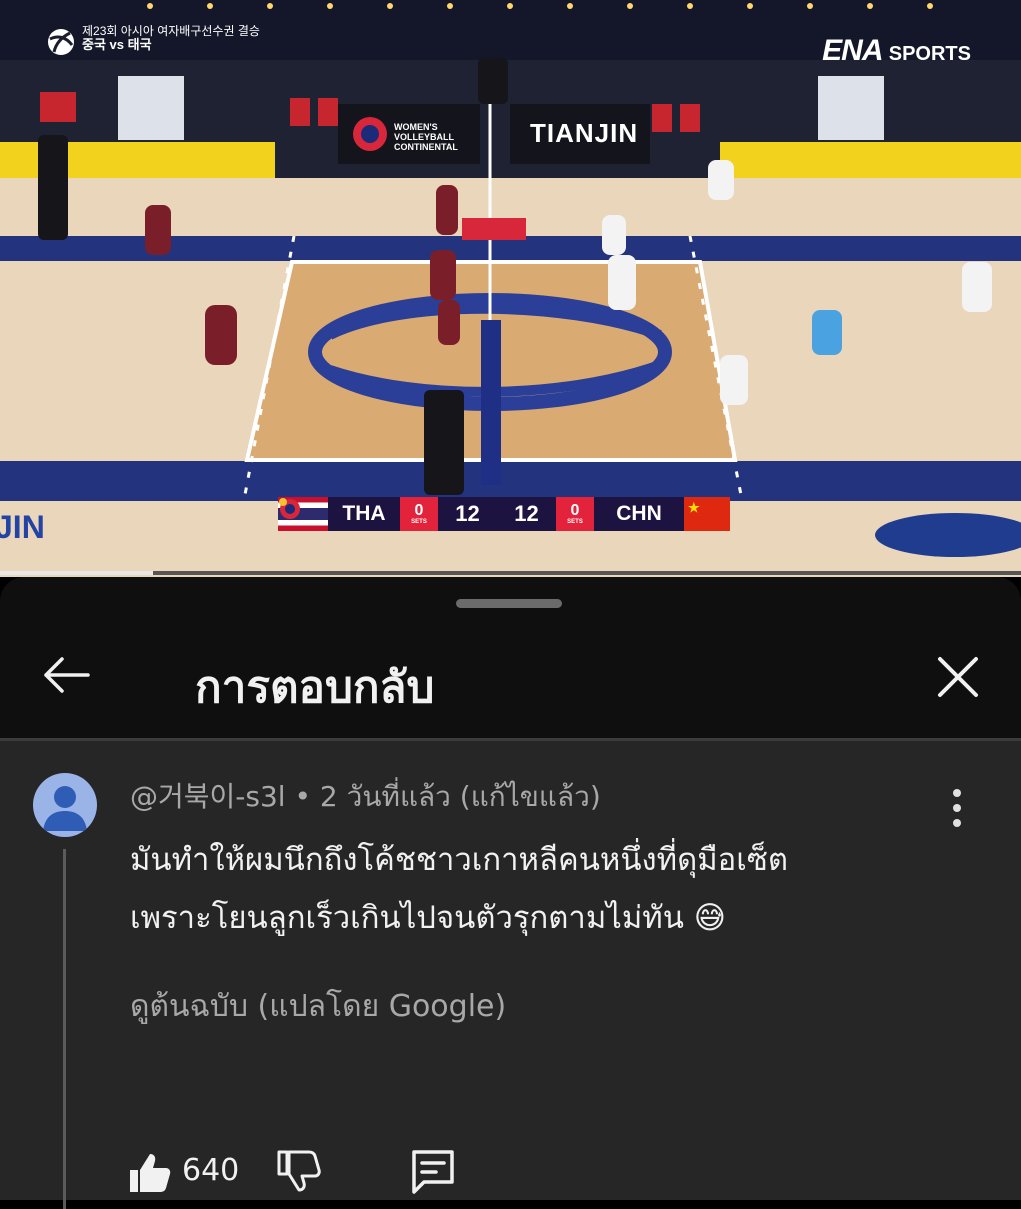  I want to click on home-sets: 0 SETS, so click(419, 514).